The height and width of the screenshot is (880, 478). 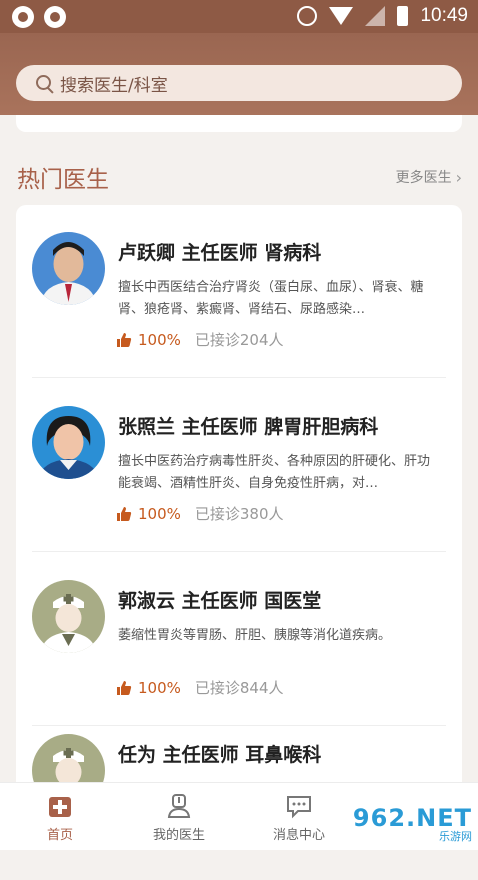 I want to click on chat-icon, so click(x=299, y=807).